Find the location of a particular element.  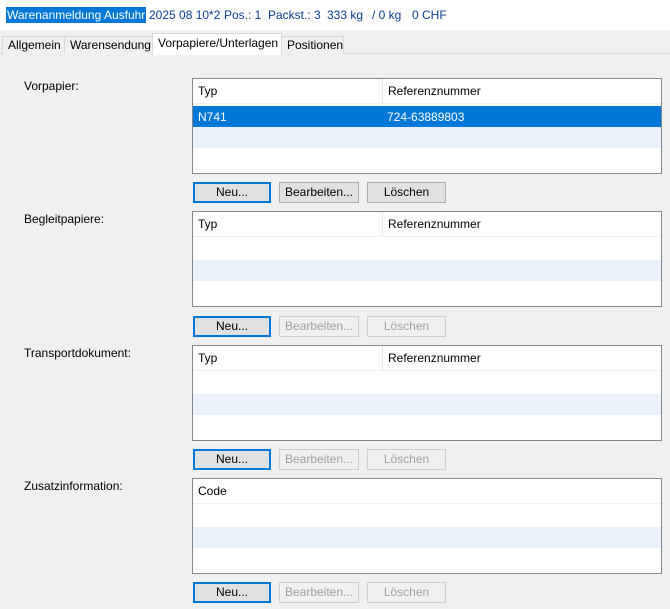

zusatzinformation-grid: Code is located at coordinates (427, 526).